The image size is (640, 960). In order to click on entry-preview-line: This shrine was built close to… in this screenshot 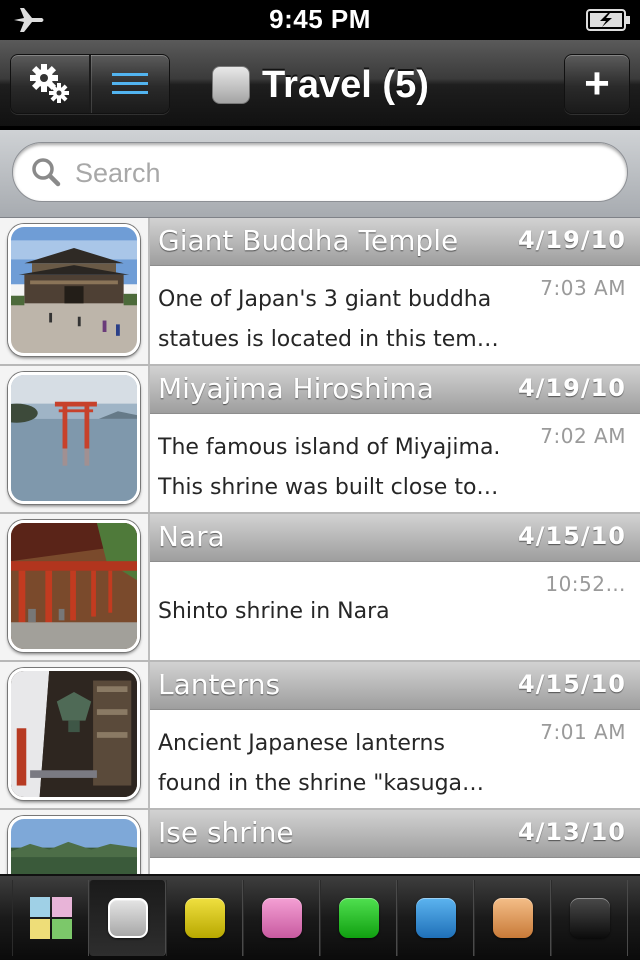, I will do `click(328, 487)`.